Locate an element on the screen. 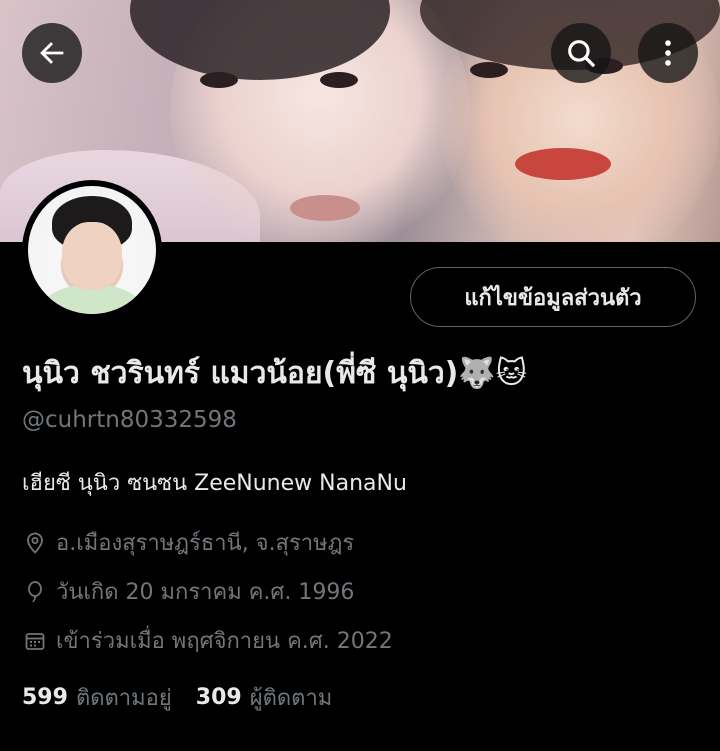  back-button is located at coordinates (52, 53).